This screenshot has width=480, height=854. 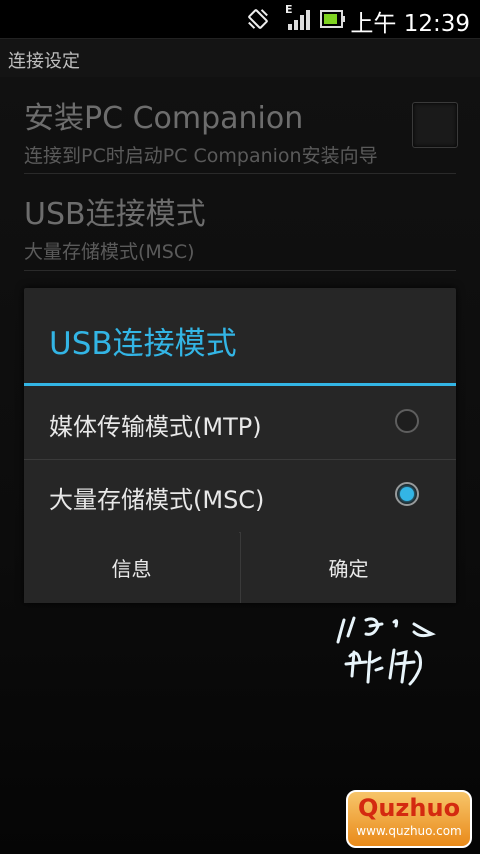 I want to click on site-logo-badge: Quzhuo www.quzhuo.com, so click(x=409, y=819).